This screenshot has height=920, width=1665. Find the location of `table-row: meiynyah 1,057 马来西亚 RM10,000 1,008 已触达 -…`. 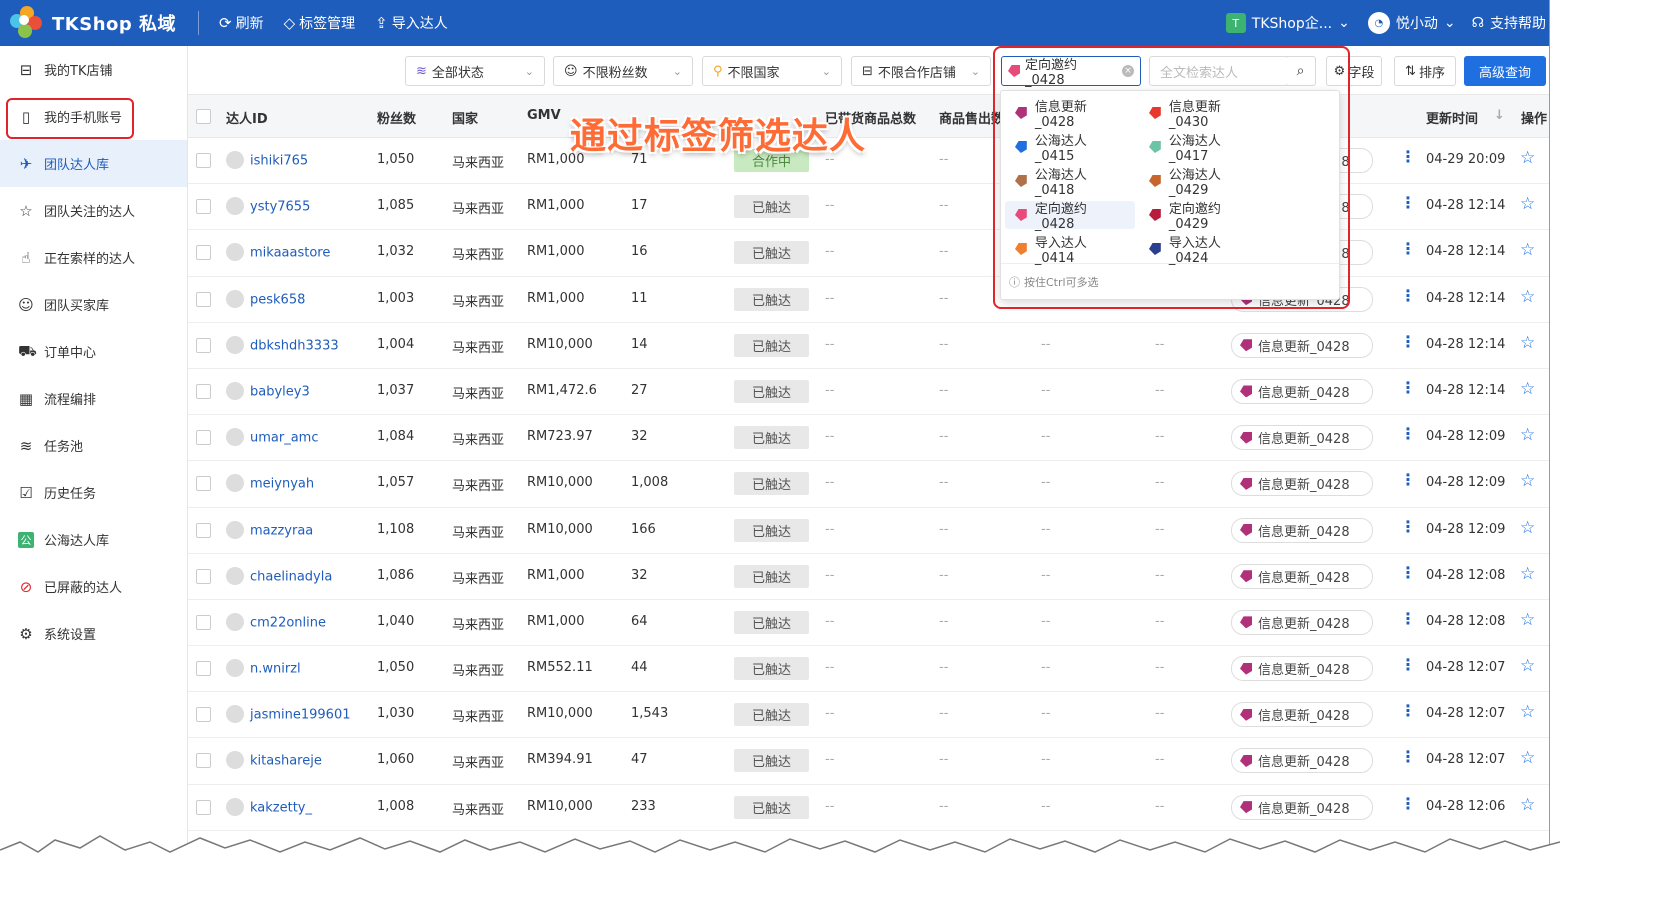

table-row: meiynyah 1,057 马来西亚 RM10,000 1,008 已触达 -… is located at coordinates (868, 484).